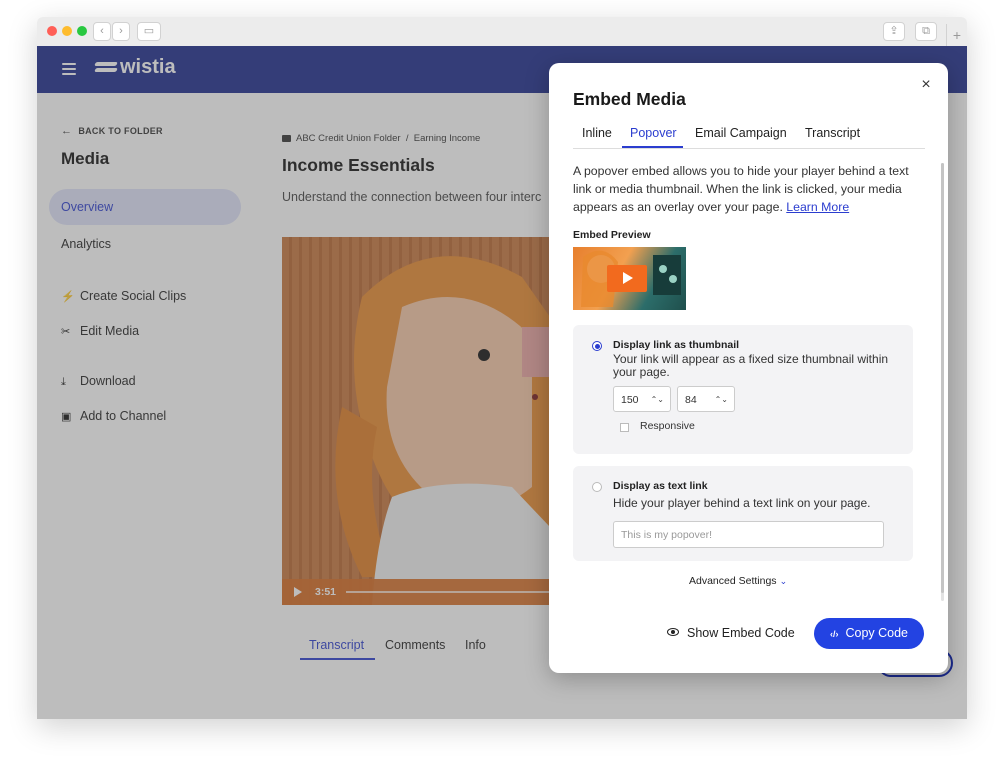  Describe the element at coordinates (660, 486) in the screenshot. I see `option-text-link-title: Display as text link` at that location.